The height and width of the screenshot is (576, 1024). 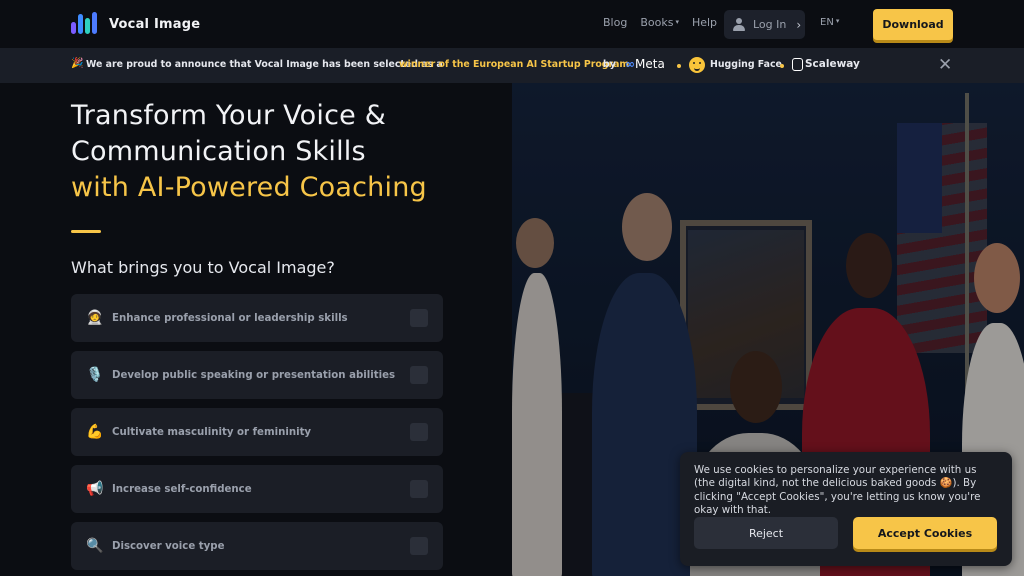 What do you see at coordinates (257, 489) in the screenshot?
I see `option-self-confidence: 📢 Increase self-confidence` at bounding box center [257, 489].